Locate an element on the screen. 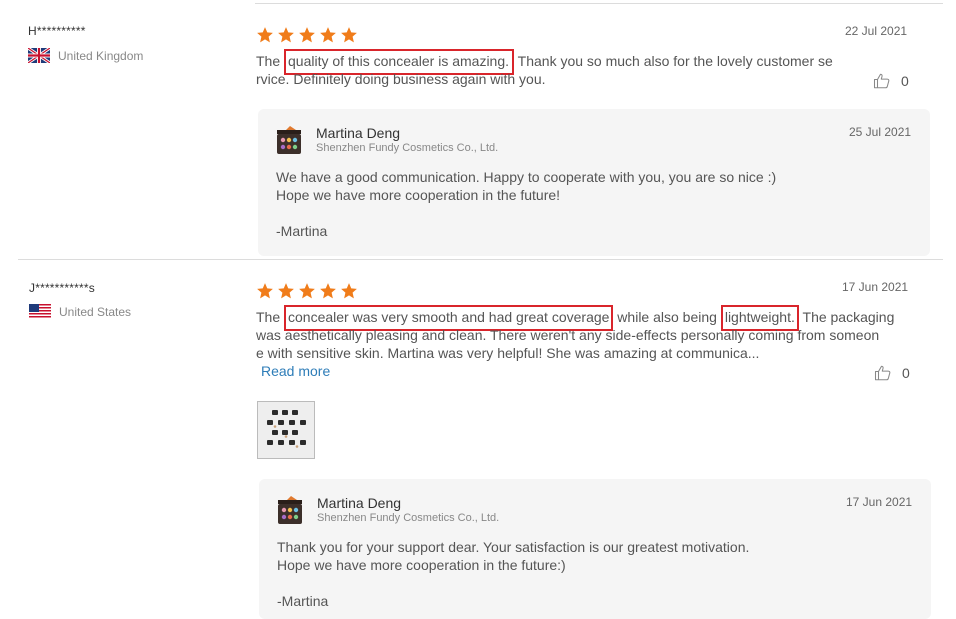 Image resolution: width=956 pixels, height=619 pixels. reply-date: 17 Jun 2021 is located at coordinates (879, 502).